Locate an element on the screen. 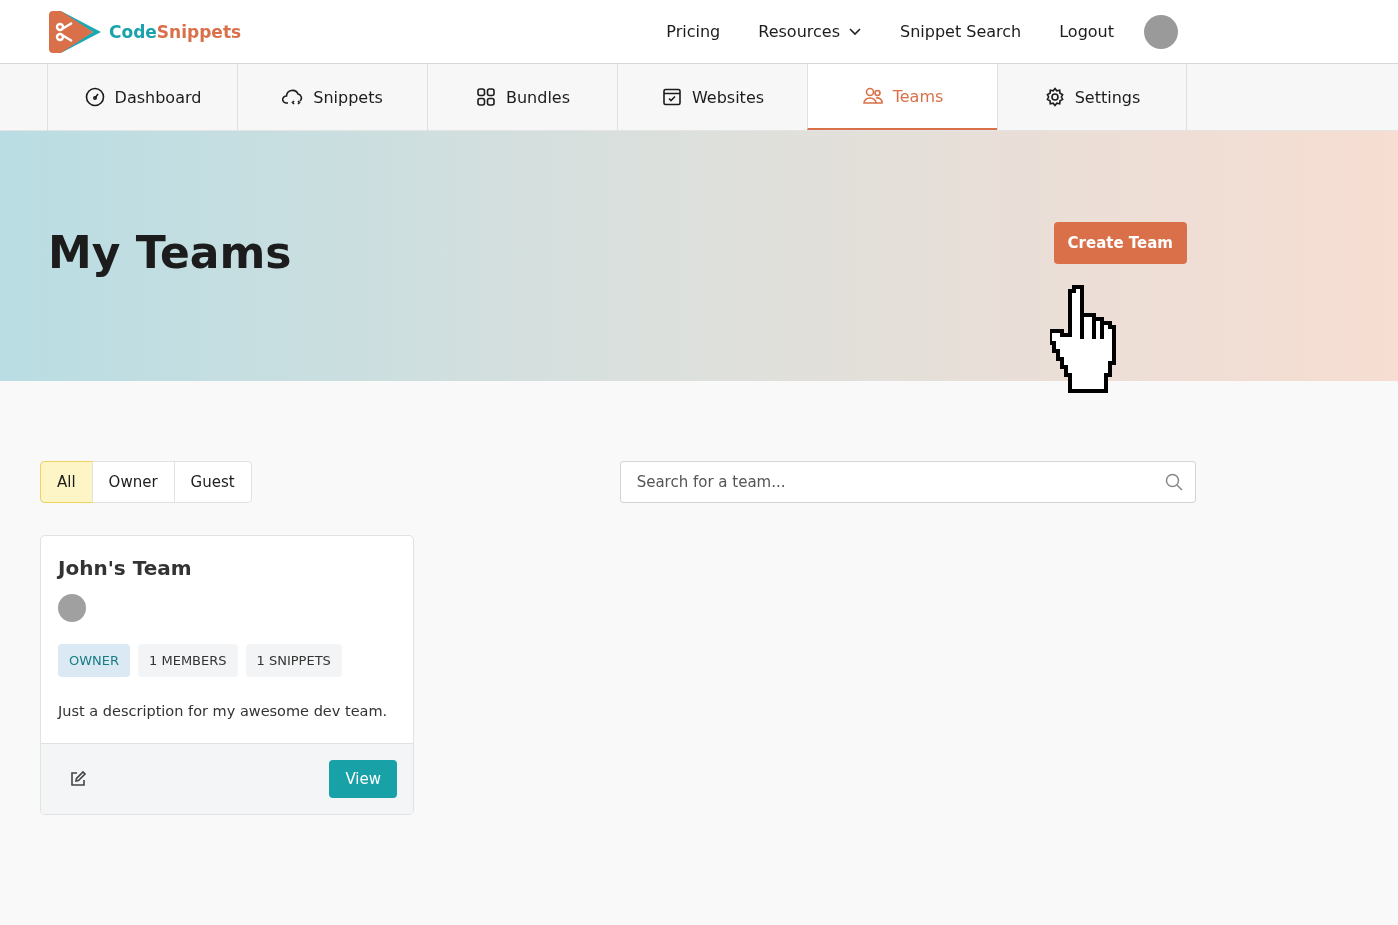 This screenshot has width=1398, height=925. team-name: John's Team is located at coordinates (125, 568).